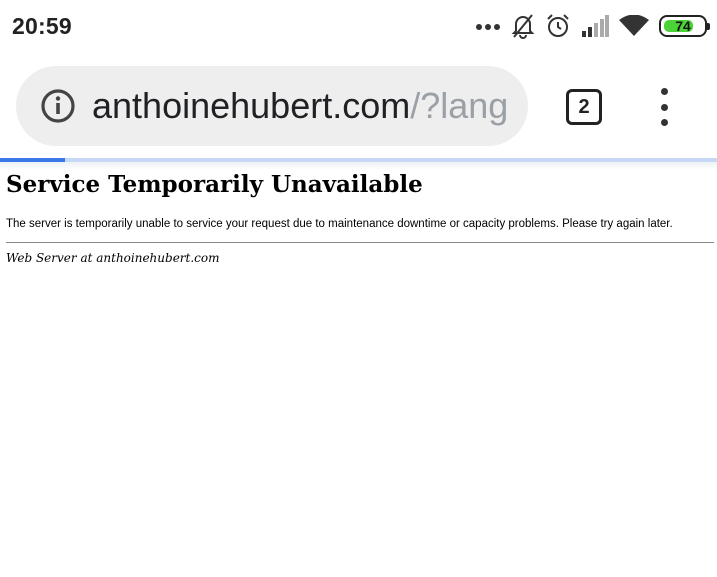  I want to click on status-icons: 74, so click(592, 26).